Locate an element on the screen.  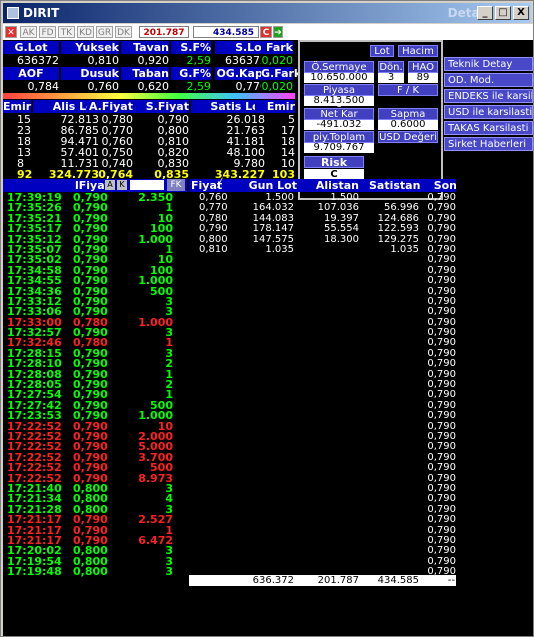
sapma-value: 0.6000 is located at coordinates (408, 125).